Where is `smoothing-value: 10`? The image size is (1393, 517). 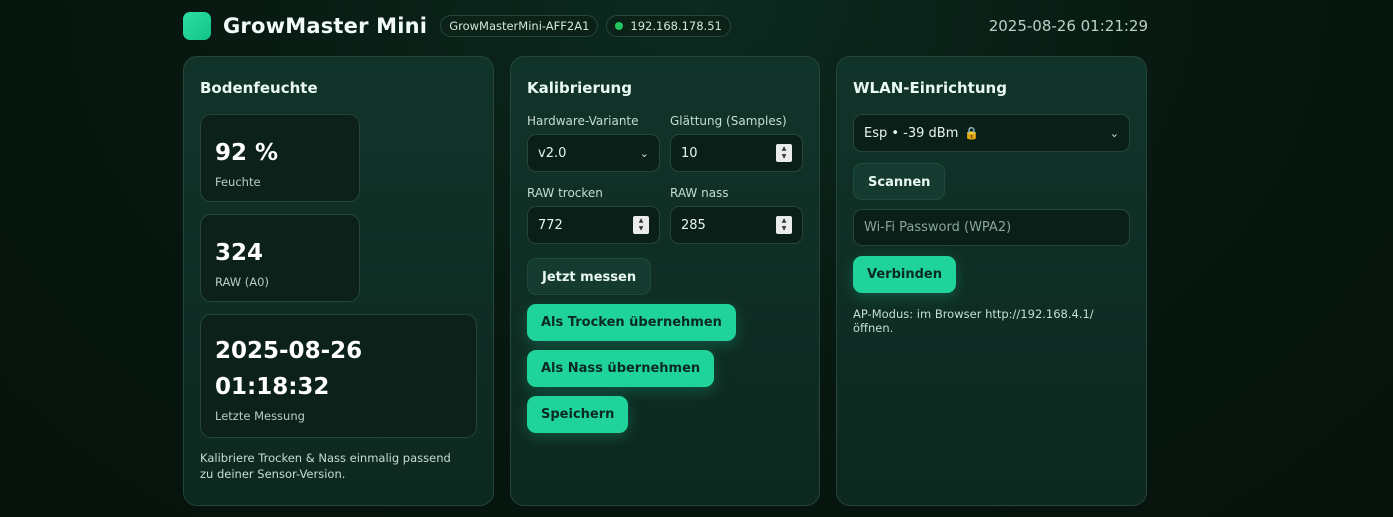
smoothing-value: 10 is located at coordinates (689, 153).